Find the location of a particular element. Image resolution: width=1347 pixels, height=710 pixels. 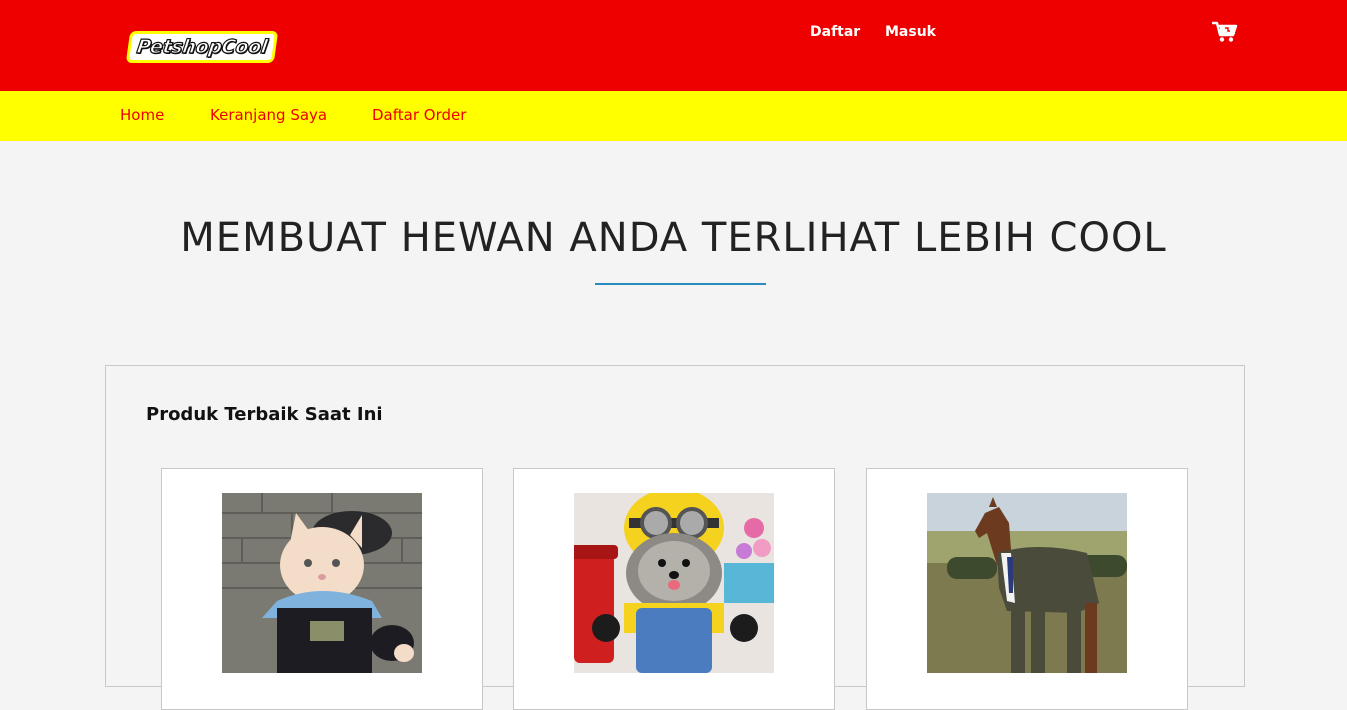

site-logo: PetshopCool is located at coordinates (202, 47).